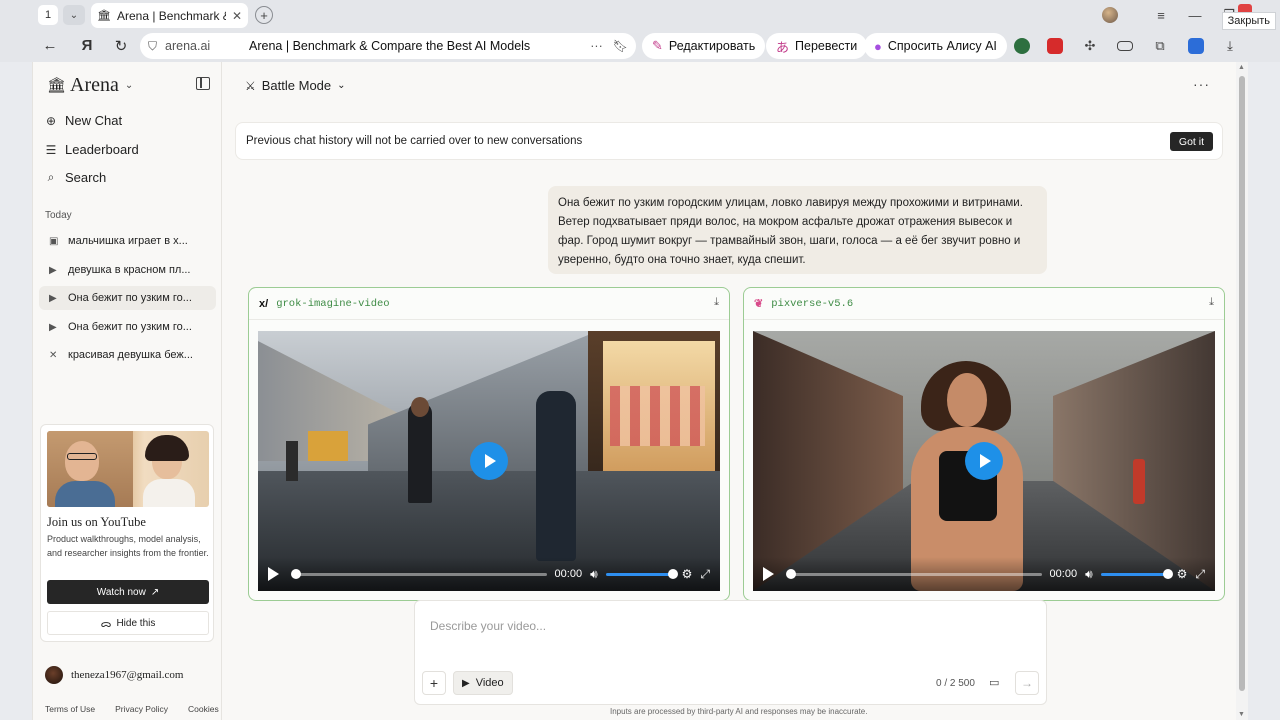  What do you see at coordinates (1201, 84) in the screenshot?
I see `more-options-icon: ···` at bounding box center [1201, 84].